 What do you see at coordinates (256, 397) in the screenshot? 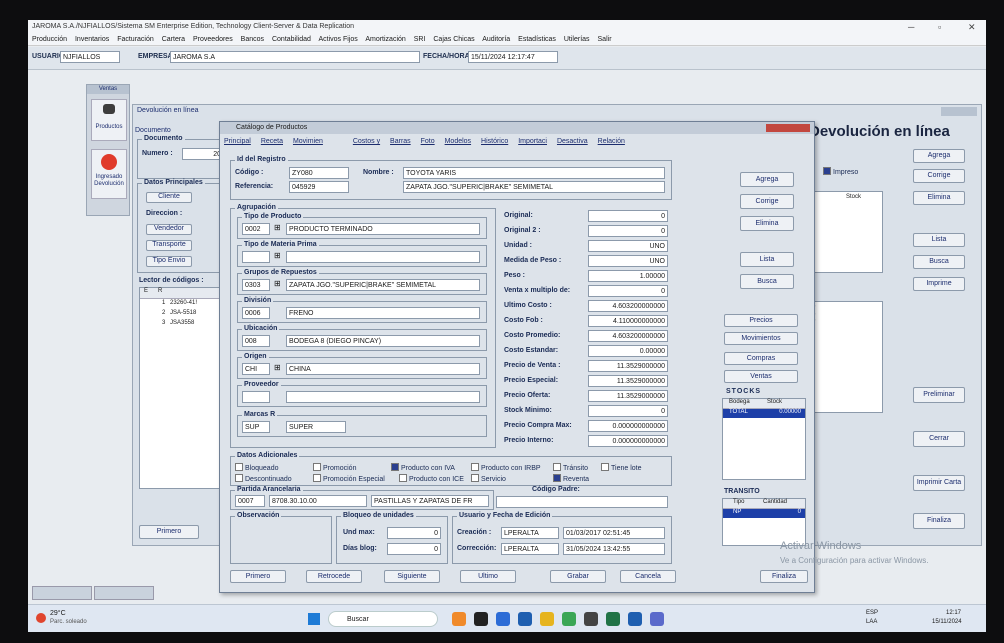
I see `proveedor-code` at bounding box center [256, 397].